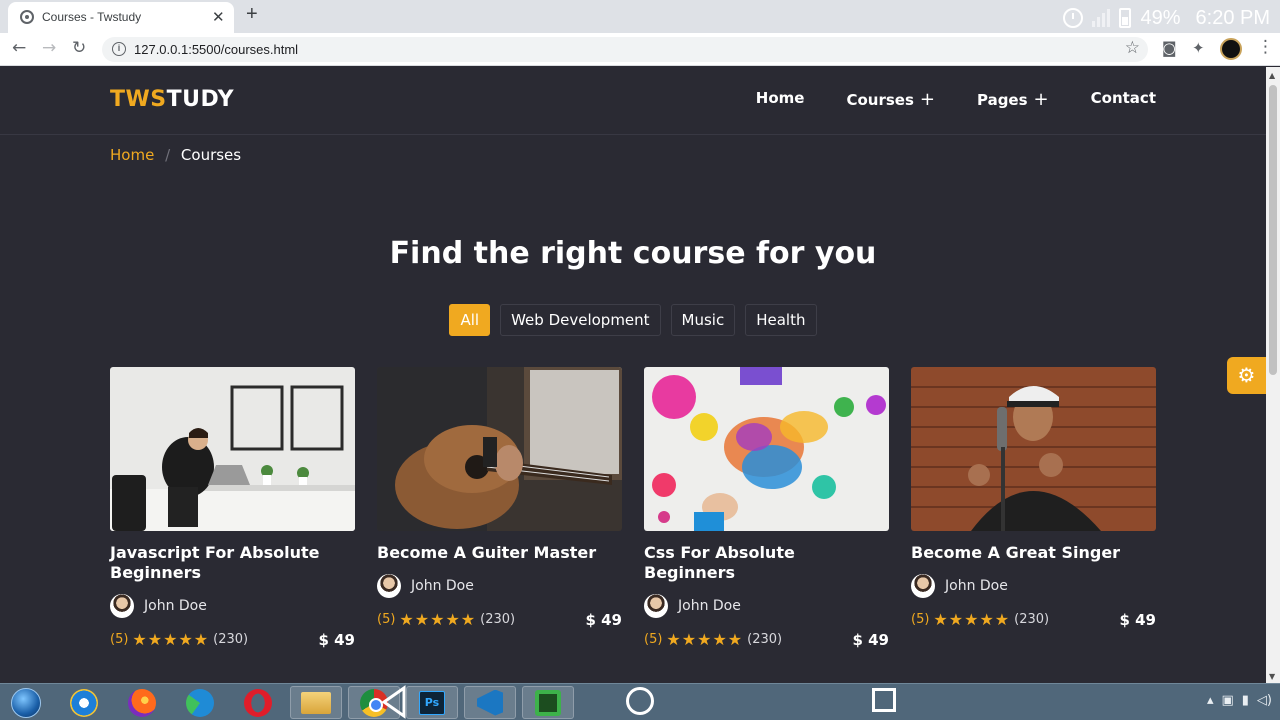  I want to click on globe-icon, so click(27, 17).